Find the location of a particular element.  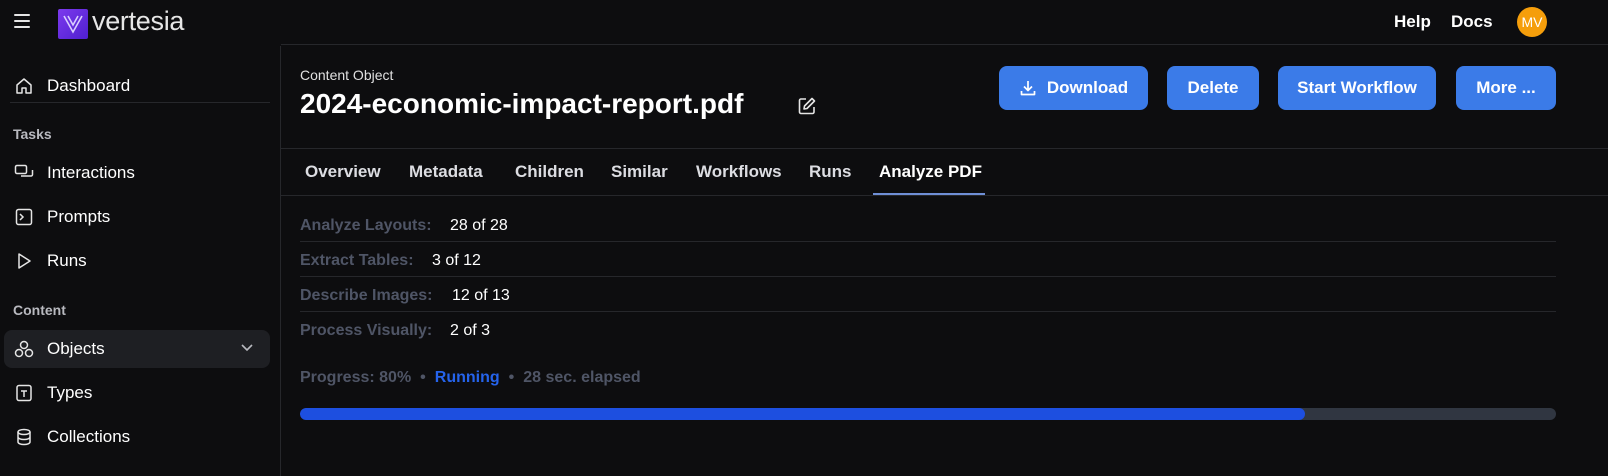

stat-row-extract-tables: Extract Tables: 3 of 12 is located at coordinates (928, 259).